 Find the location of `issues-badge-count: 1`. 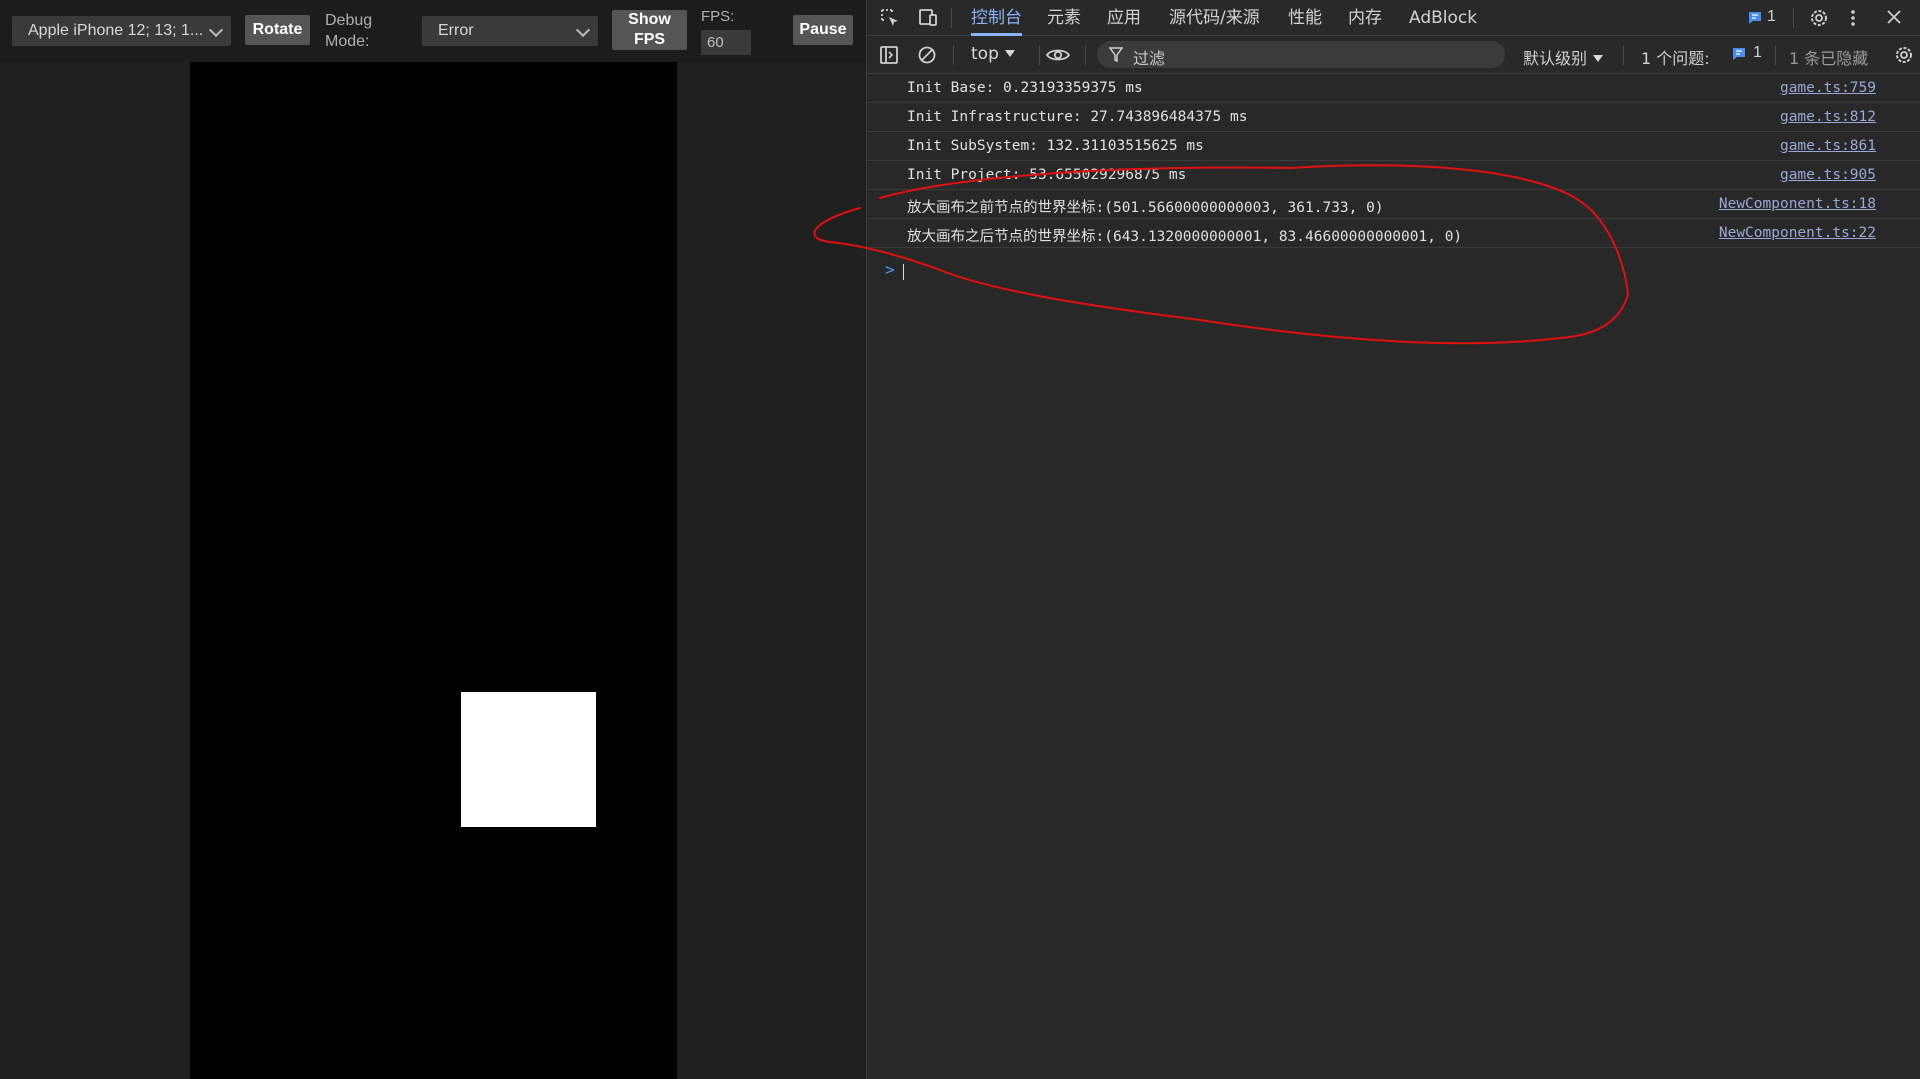

issues-badge-count: 1 is located at coordinates (1771, 16).